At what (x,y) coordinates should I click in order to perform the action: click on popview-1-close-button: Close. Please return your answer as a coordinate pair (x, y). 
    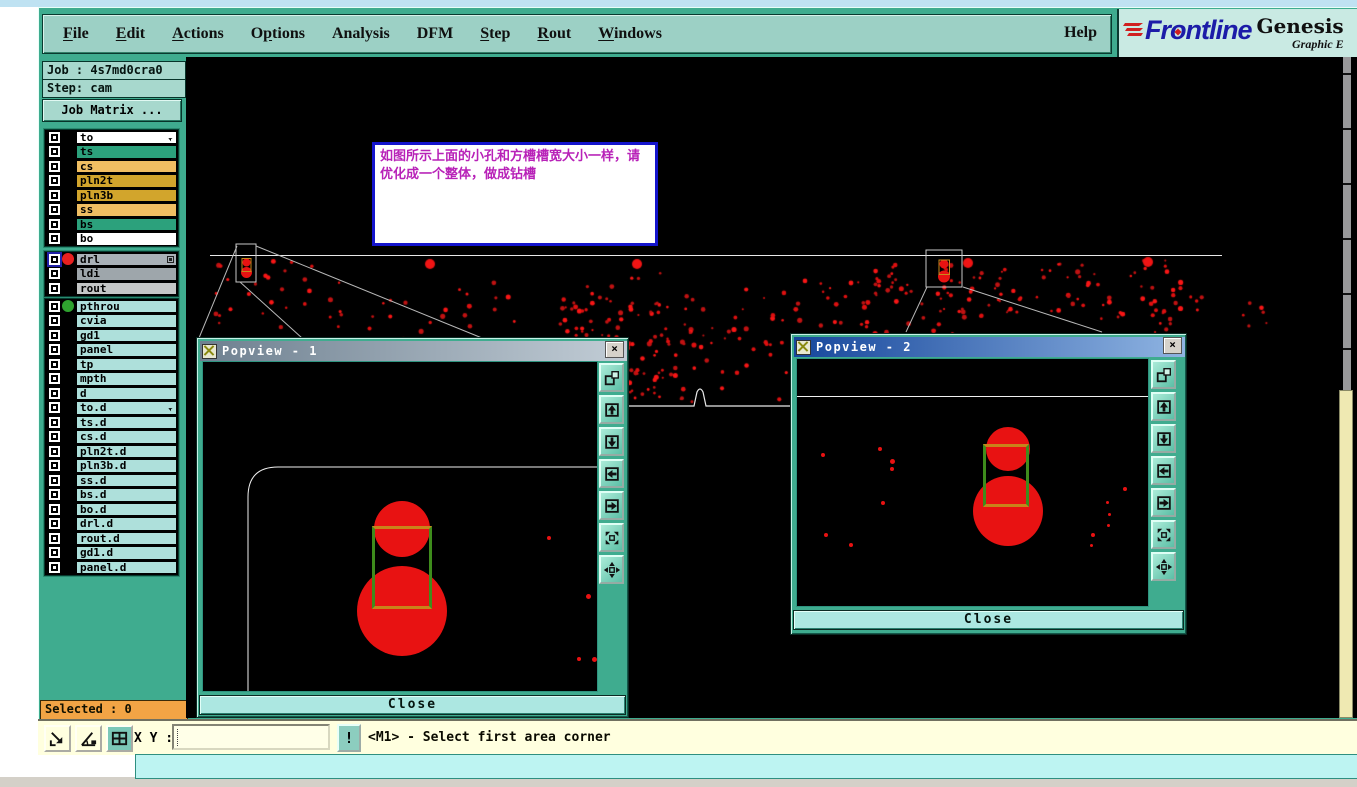
    Looking at the image, I should click on (412, 705).